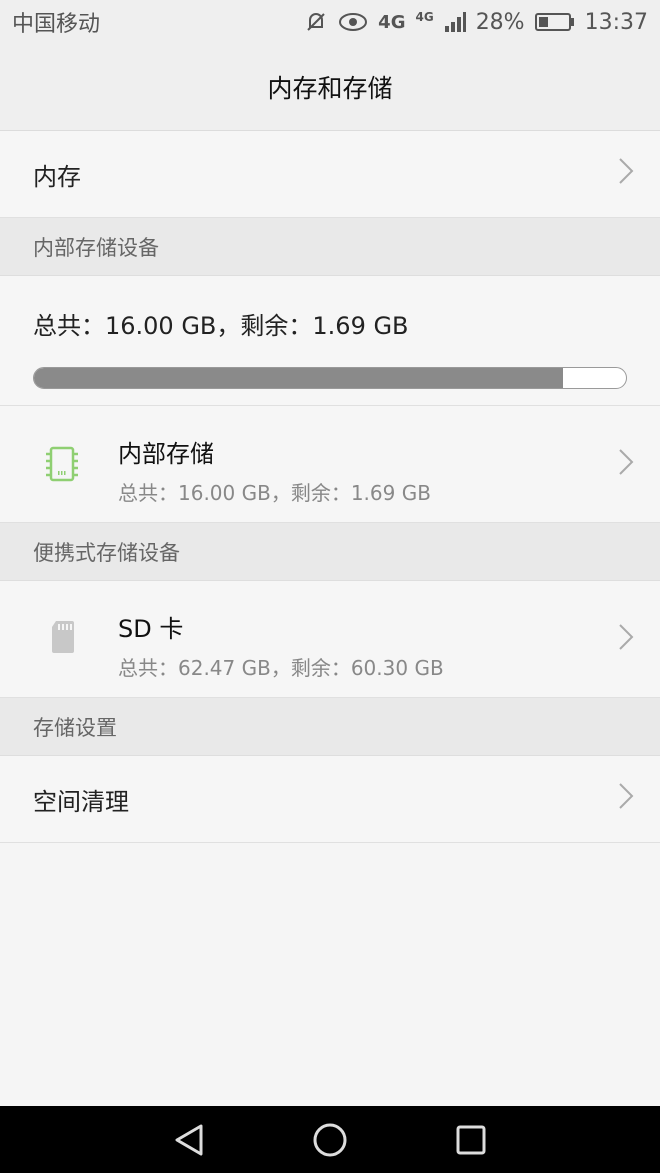  What do you see at coordinates (500, 22) in the screenshot?
I see `battery-percent: 28%` at bounding box center [500, 22].